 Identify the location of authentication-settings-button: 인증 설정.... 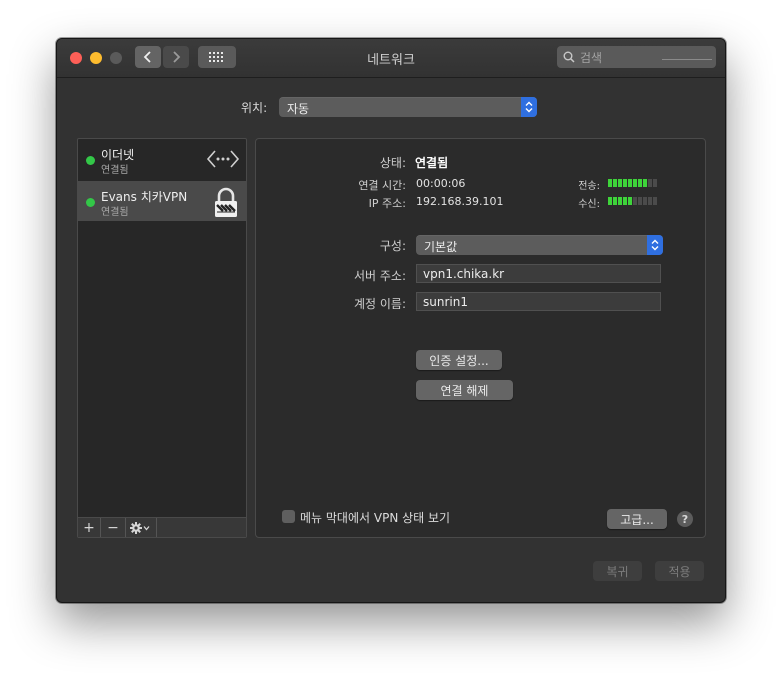
(459, 360).